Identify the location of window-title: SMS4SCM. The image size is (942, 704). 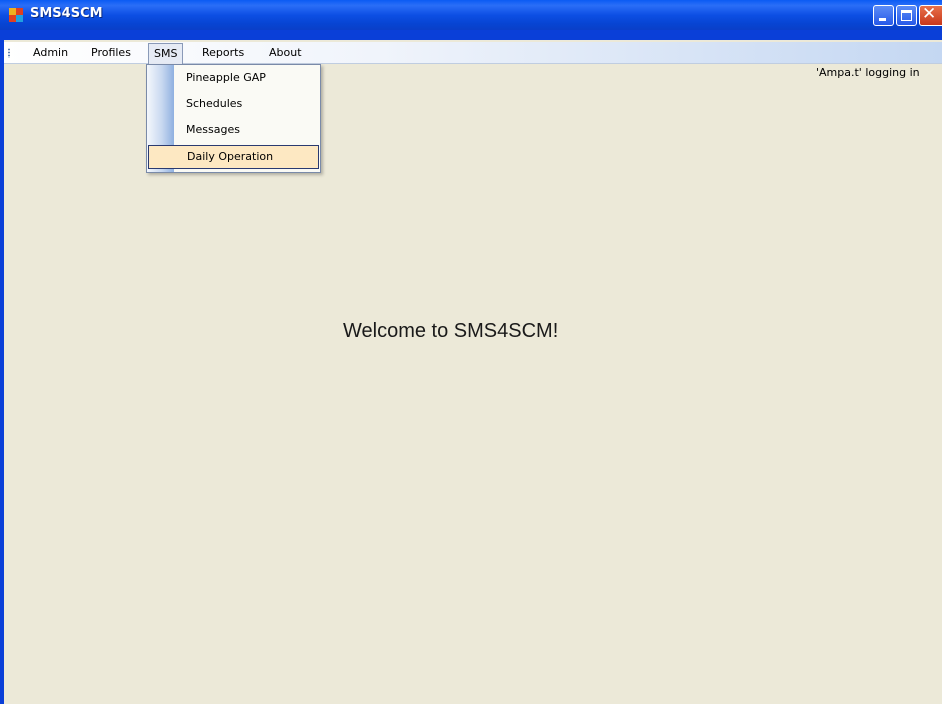
(66, 13).